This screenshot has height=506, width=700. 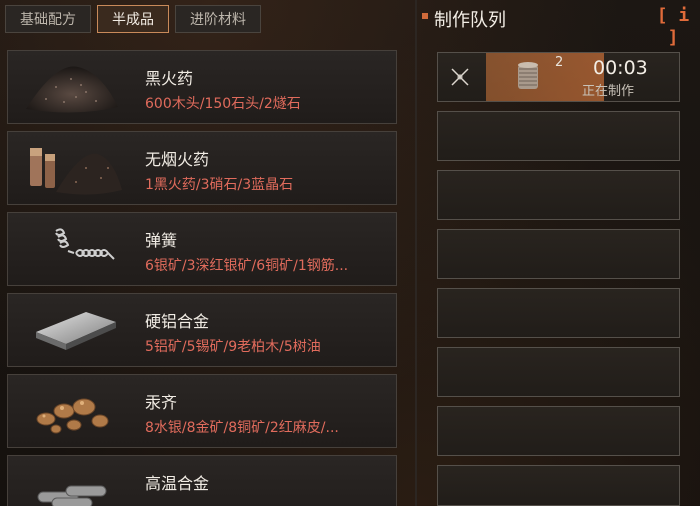 What do you see at coordinates (218, 19) in the screenshot?
I see `tab-advanced-materials: 进阶材料` at bounding box center [218, 19].